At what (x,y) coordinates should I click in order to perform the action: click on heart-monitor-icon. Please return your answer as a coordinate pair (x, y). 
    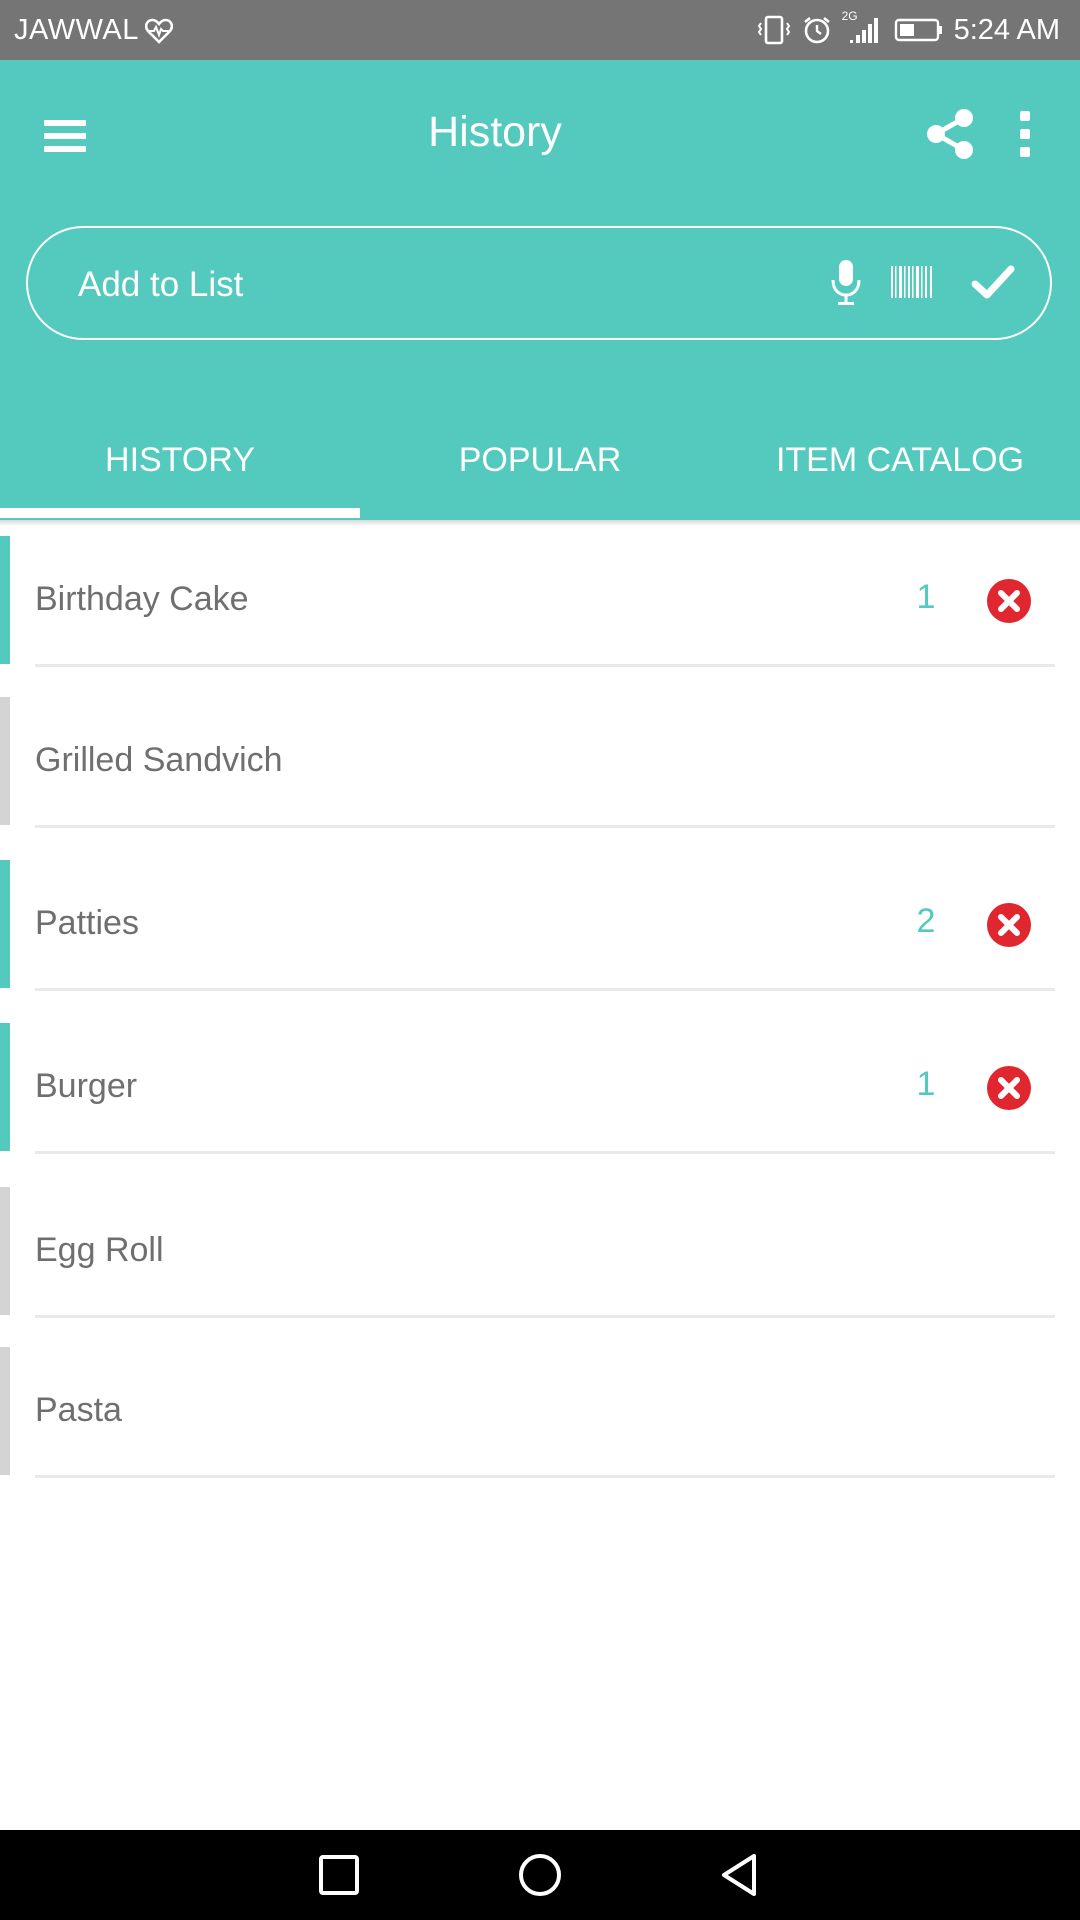
    Looking at the image, I should click on (158, 31).